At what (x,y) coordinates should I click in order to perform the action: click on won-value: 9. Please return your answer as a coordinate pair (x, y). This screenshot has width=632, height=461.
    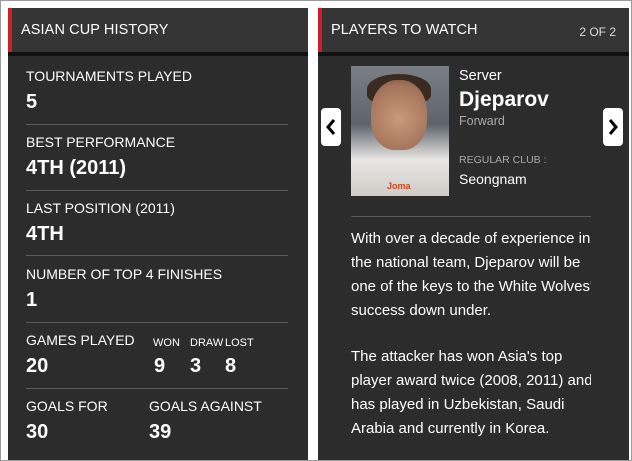
    Looking at the image, I should click on (160, 366).